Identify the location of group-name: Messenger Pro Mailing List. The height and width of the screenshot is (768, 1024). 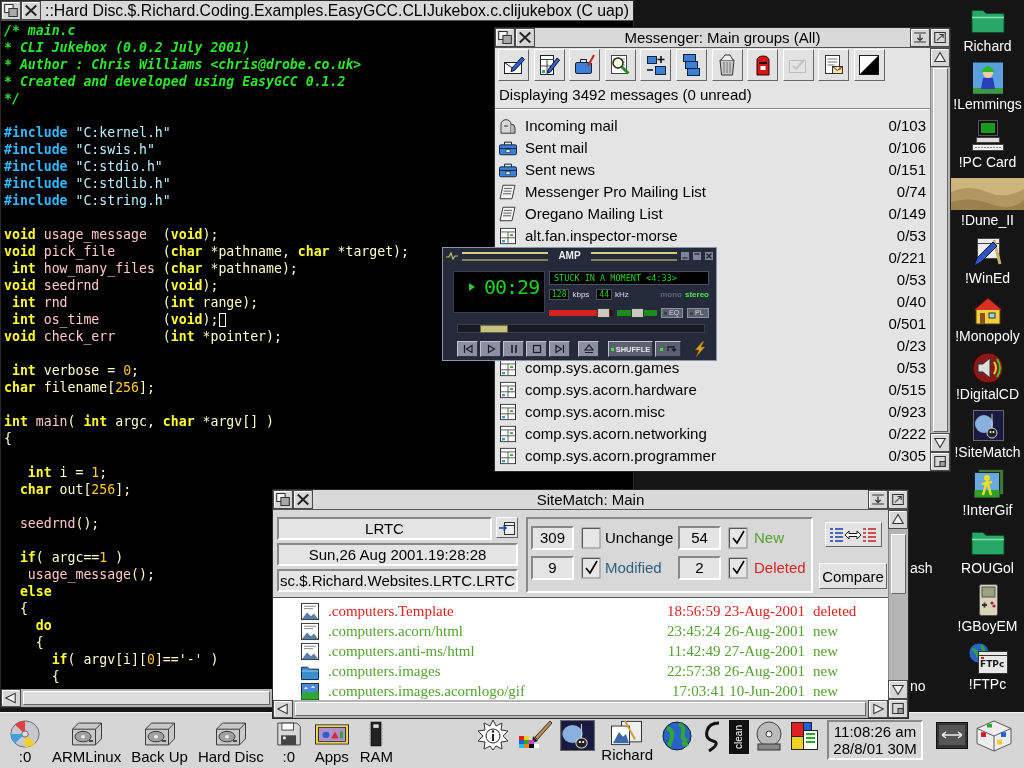
(615, 192).